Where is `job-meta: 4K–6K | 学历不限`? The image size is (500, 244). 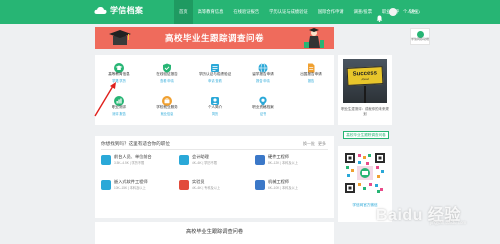 job-meta: 4K–6K | 学历不限 is located at coordinates (204, 163).